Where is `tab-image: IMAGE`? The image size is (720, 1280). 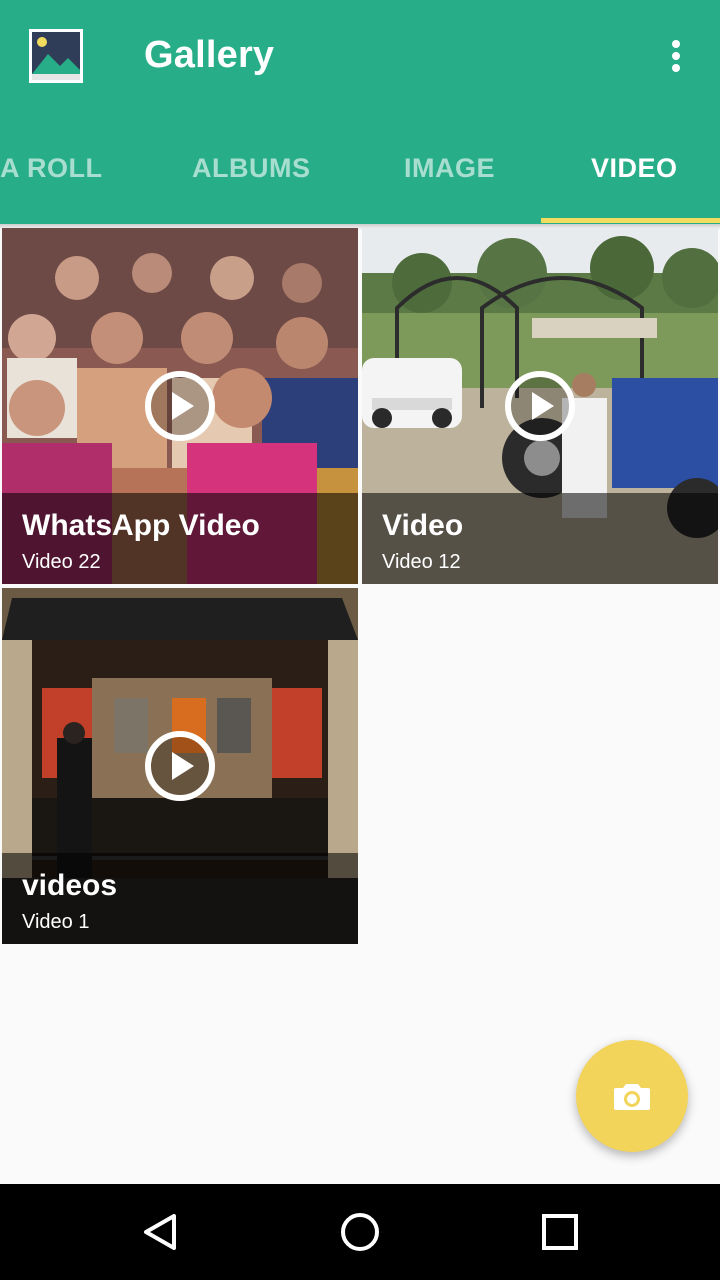
tab-image: IMAGE is located at coordinates (449, 168).